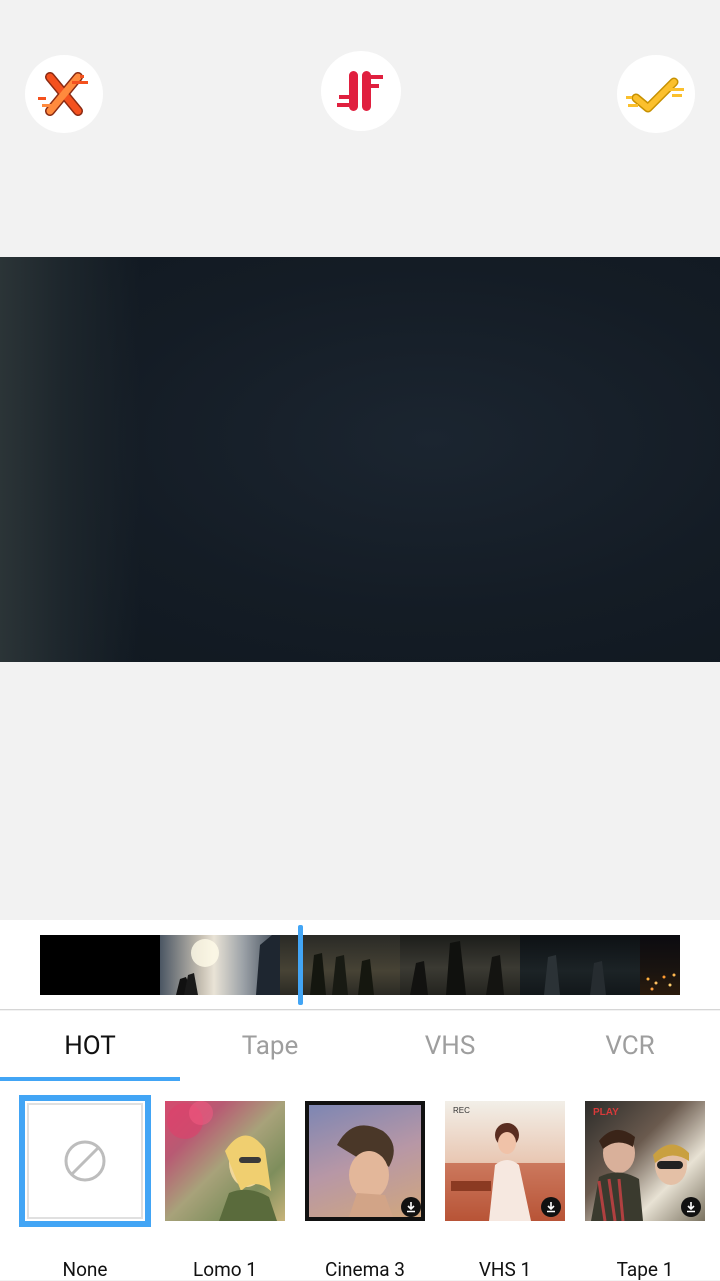 This screenshot has height=1281, width=720. I want to click on playhead, so click(300, 965).